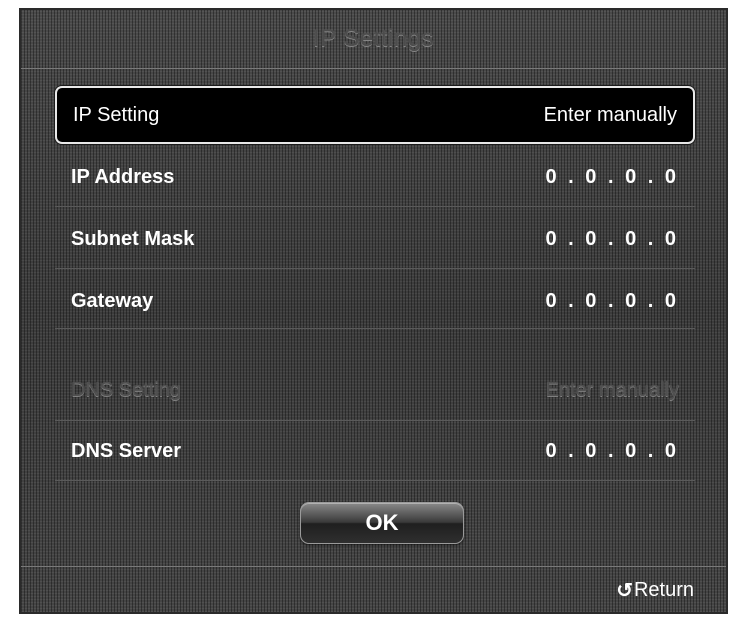 The image size is (741, 621). I want to click on dns-setting-label: DNS Setting, so click(126, 389).